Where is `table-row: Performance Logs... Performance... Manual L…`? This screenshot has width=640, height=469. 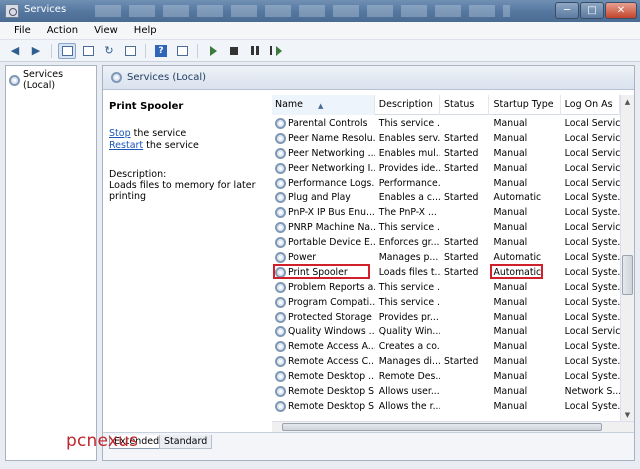
table-row: Performance Logs... Performance... Manual L… is located at coordinates (446, 183).